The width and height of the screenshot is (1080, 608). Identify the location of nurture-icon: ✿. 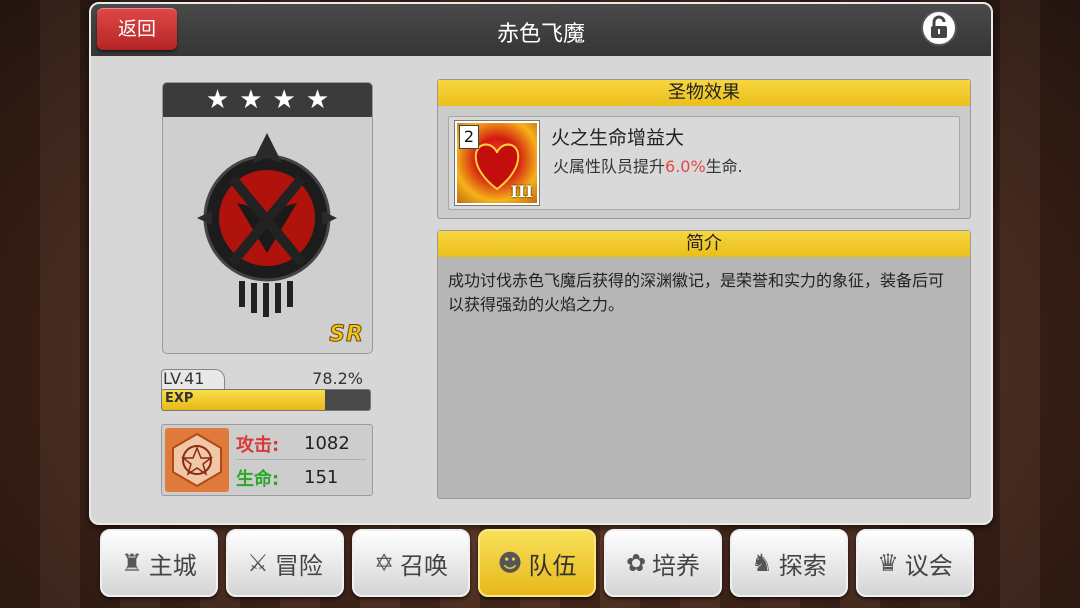
(636, 563).